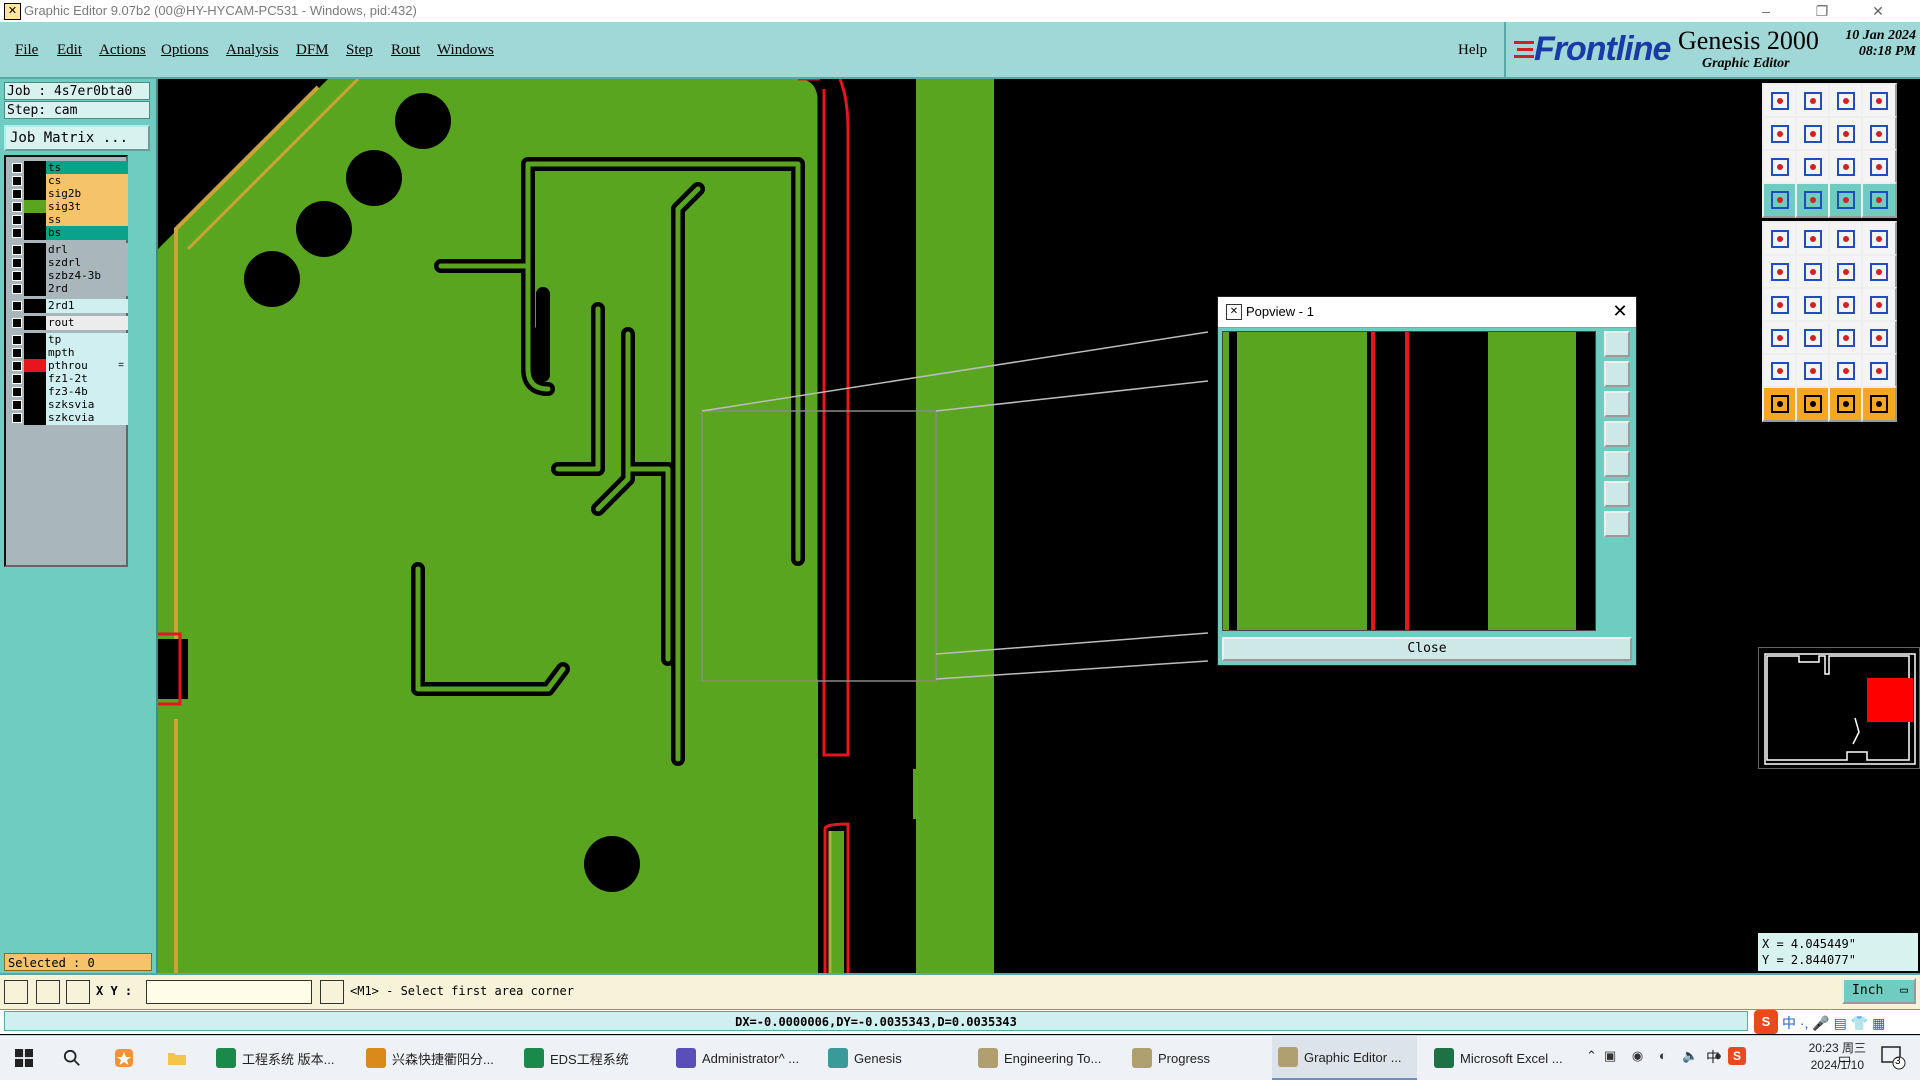 Image resolution: width=1920 pixels, height=1080 pixels. I want to click on layer-name: 2rd, so click(87, 289).